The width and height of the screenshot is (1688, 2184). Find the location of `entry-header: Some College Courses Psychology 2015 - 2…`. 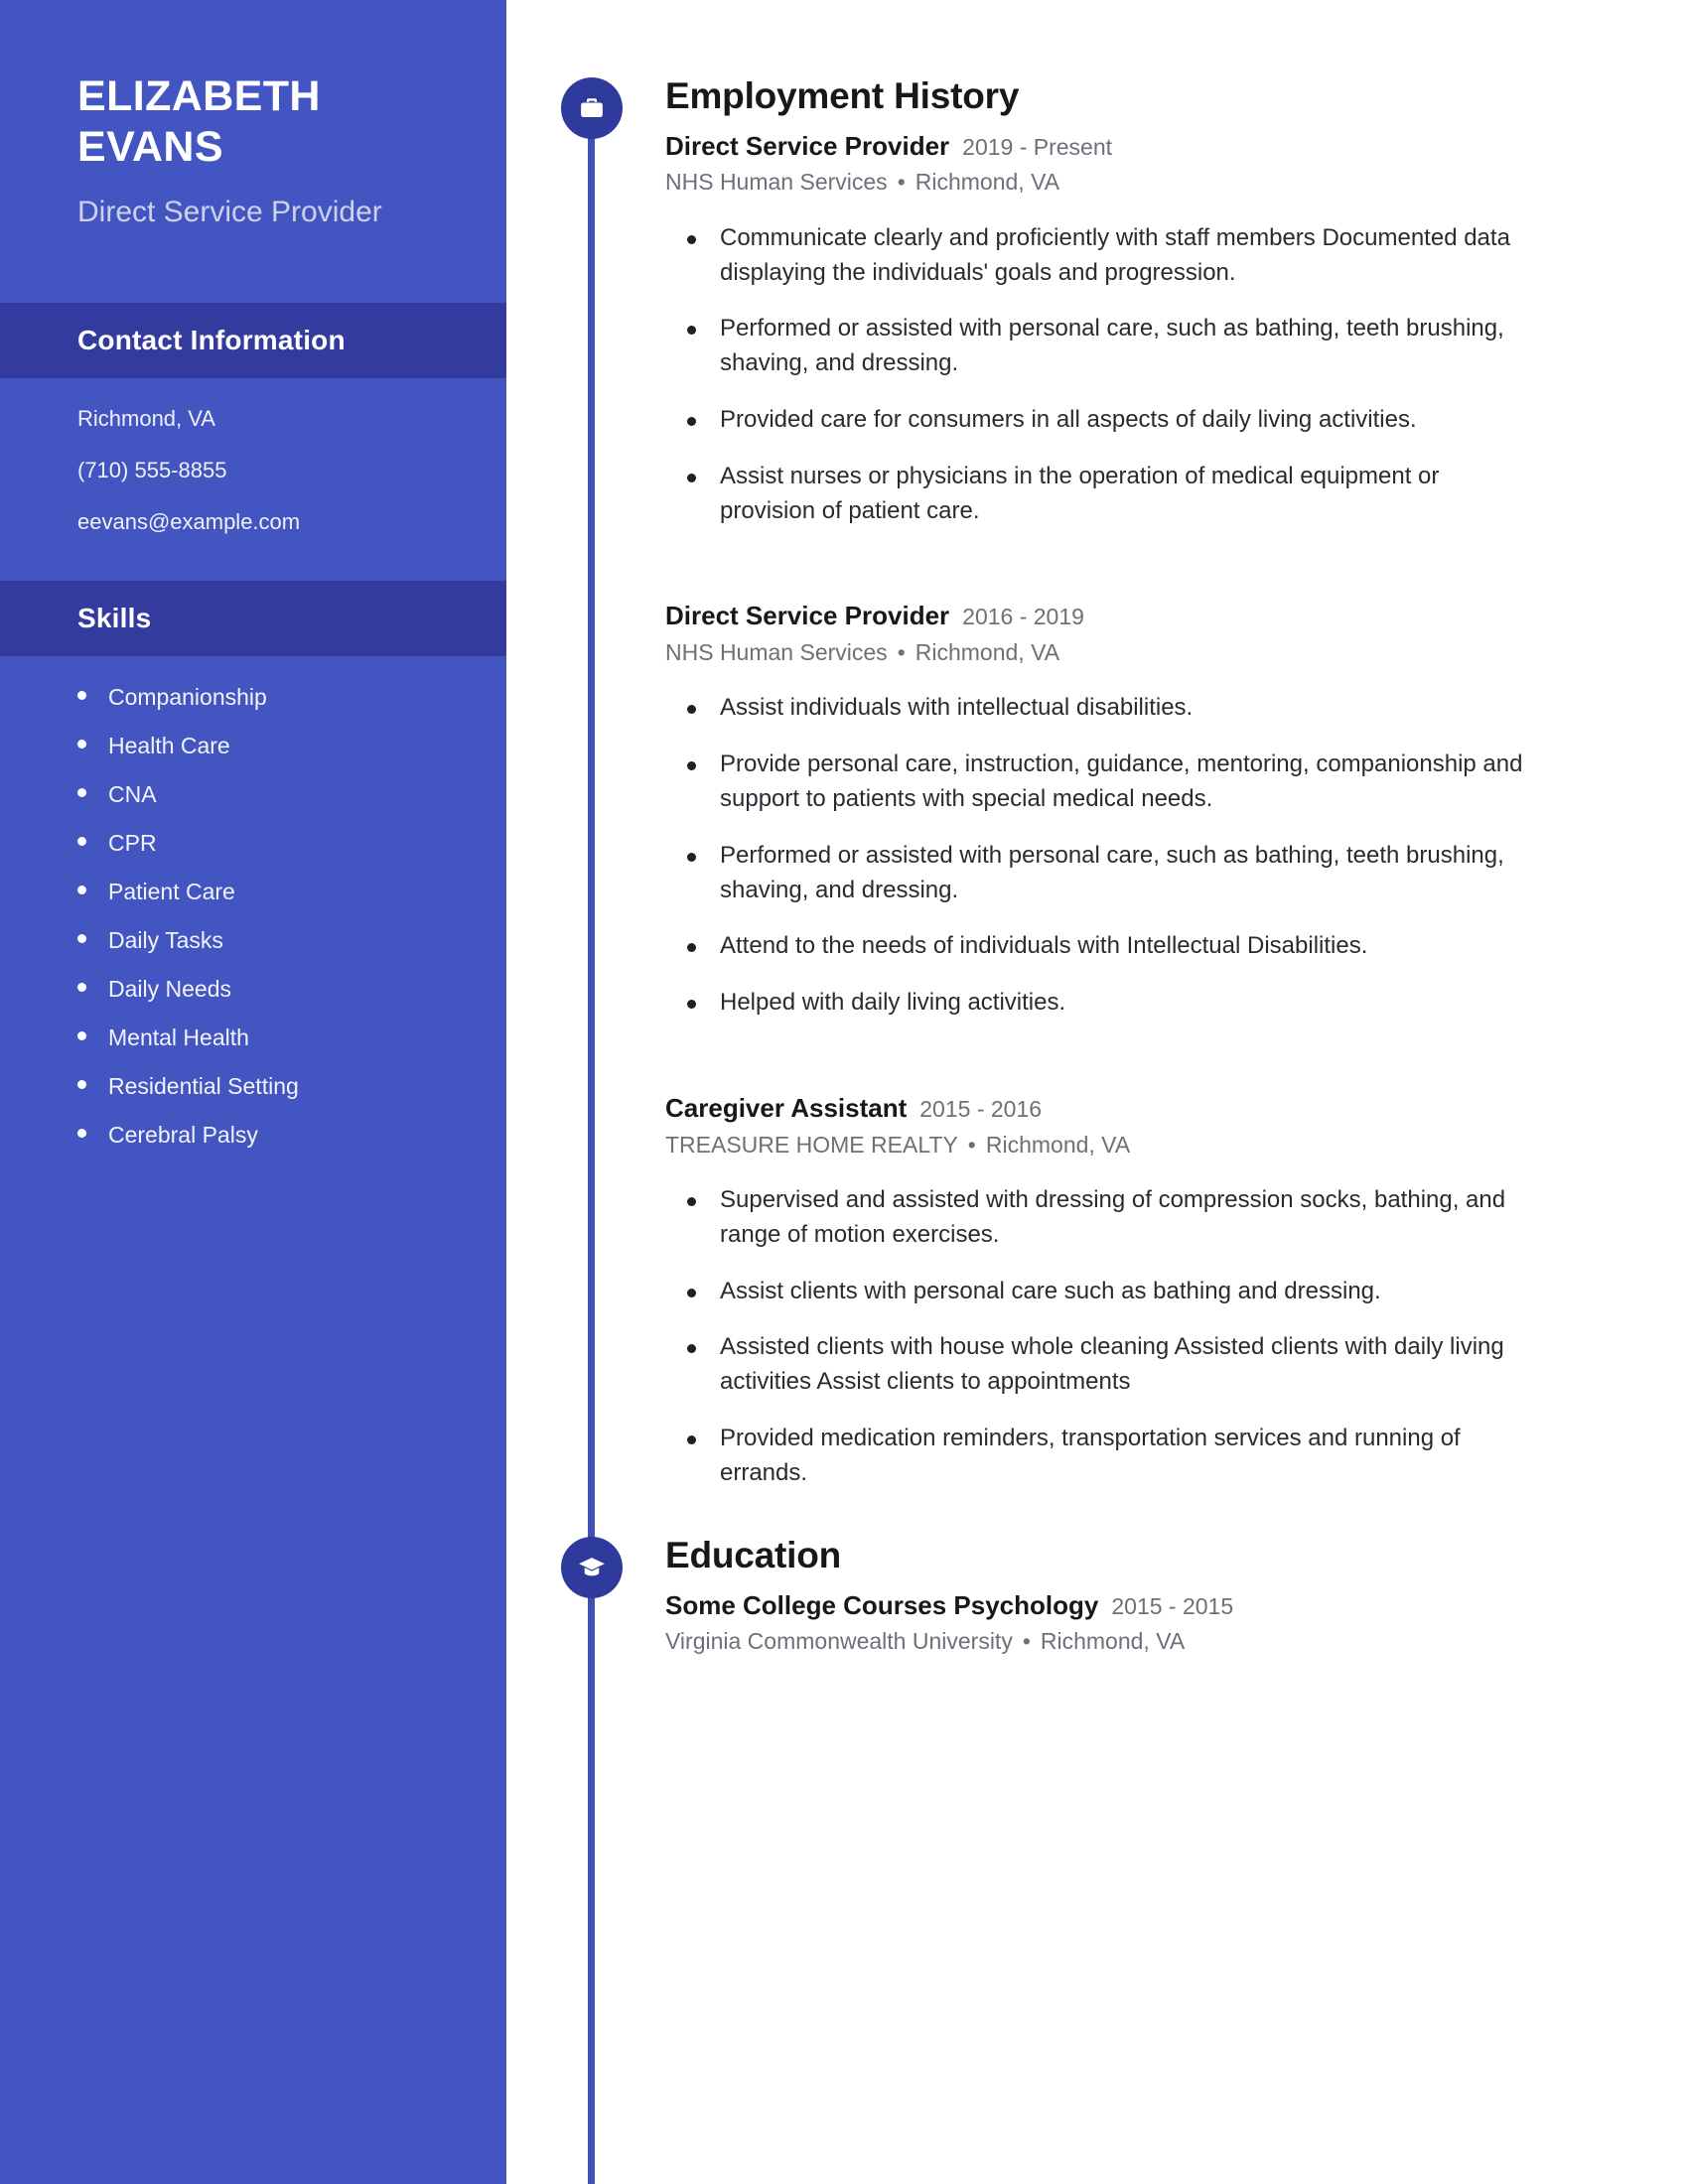

entry-header: Some College Courses Psychology 2015 - 2… is located at coordinates (1102, 1605).